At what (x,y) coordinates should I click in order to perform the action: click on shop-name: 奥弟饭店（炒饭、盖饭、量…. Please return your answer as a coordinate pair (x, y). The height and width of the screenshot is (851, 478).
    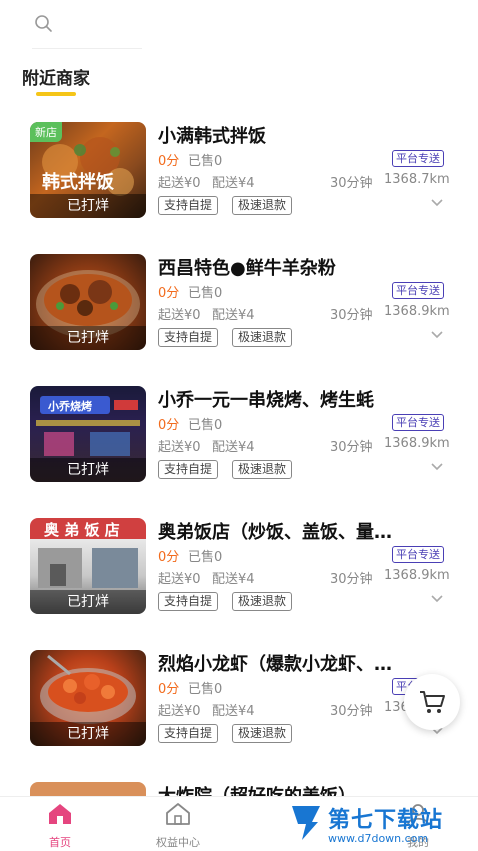
    Looking at the image, I should click on (298, 531).